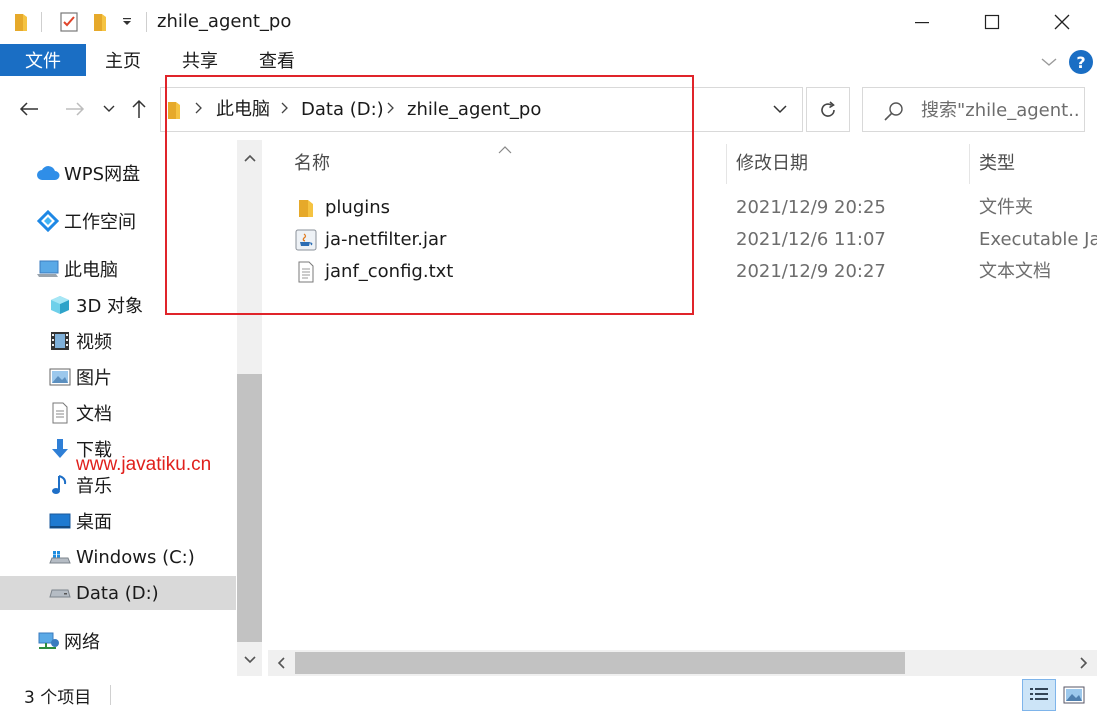 The image size is (1097, 713). I want to click on desktop-icon, so click(60, 521).